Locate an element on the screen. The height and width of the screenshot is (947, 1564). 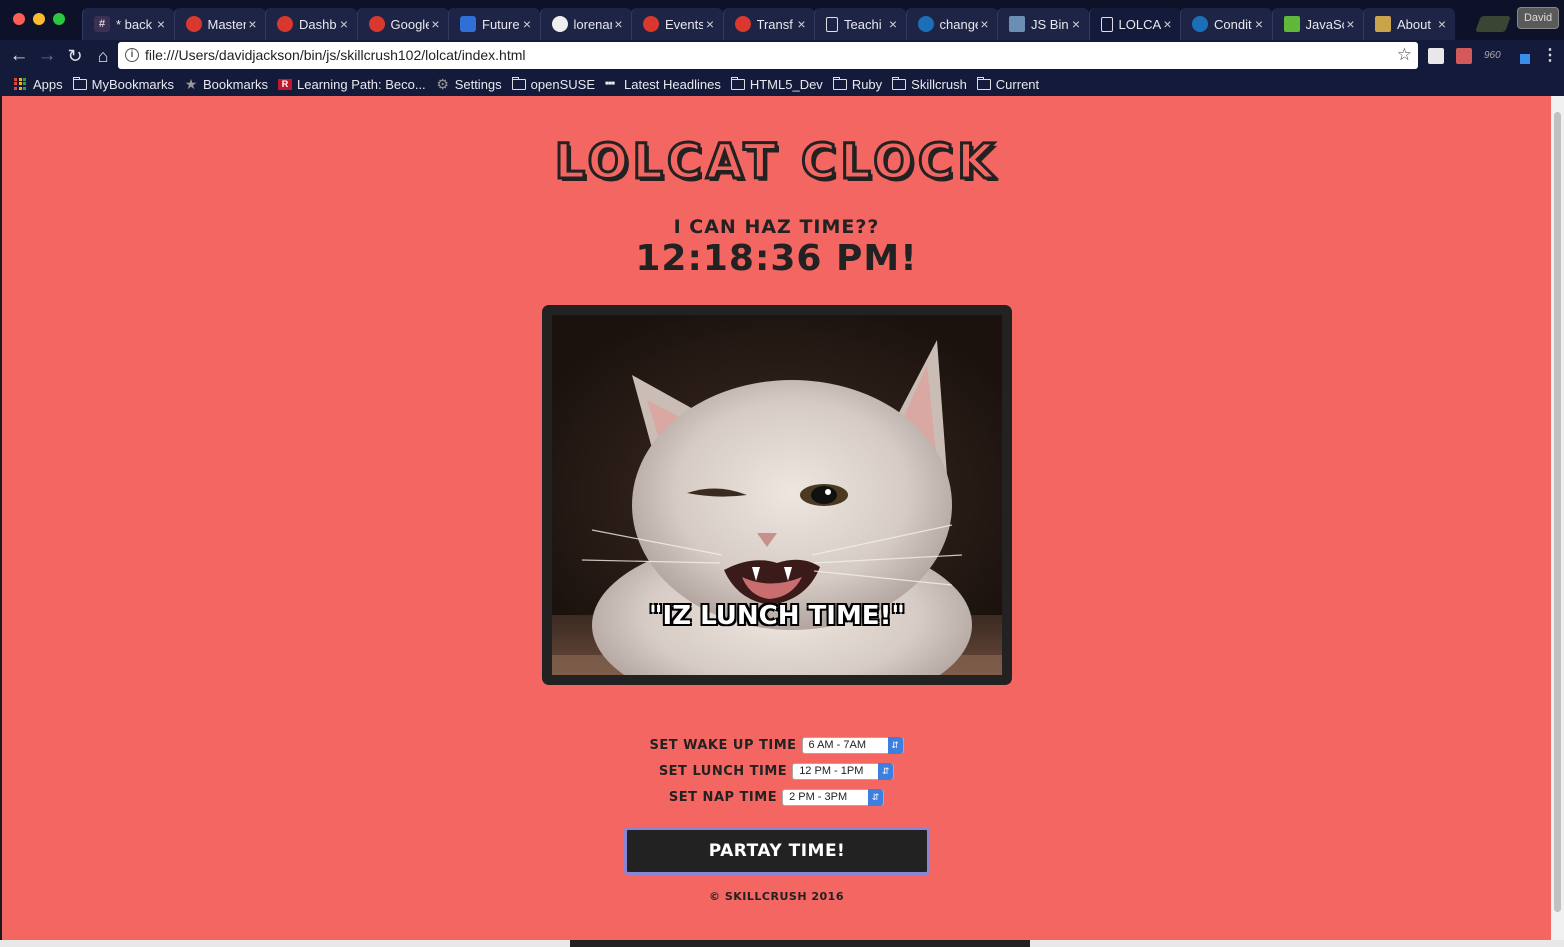
wake-up-time-select: 6 AM - 7AM ⇵ is located at coordinates (852, 745).